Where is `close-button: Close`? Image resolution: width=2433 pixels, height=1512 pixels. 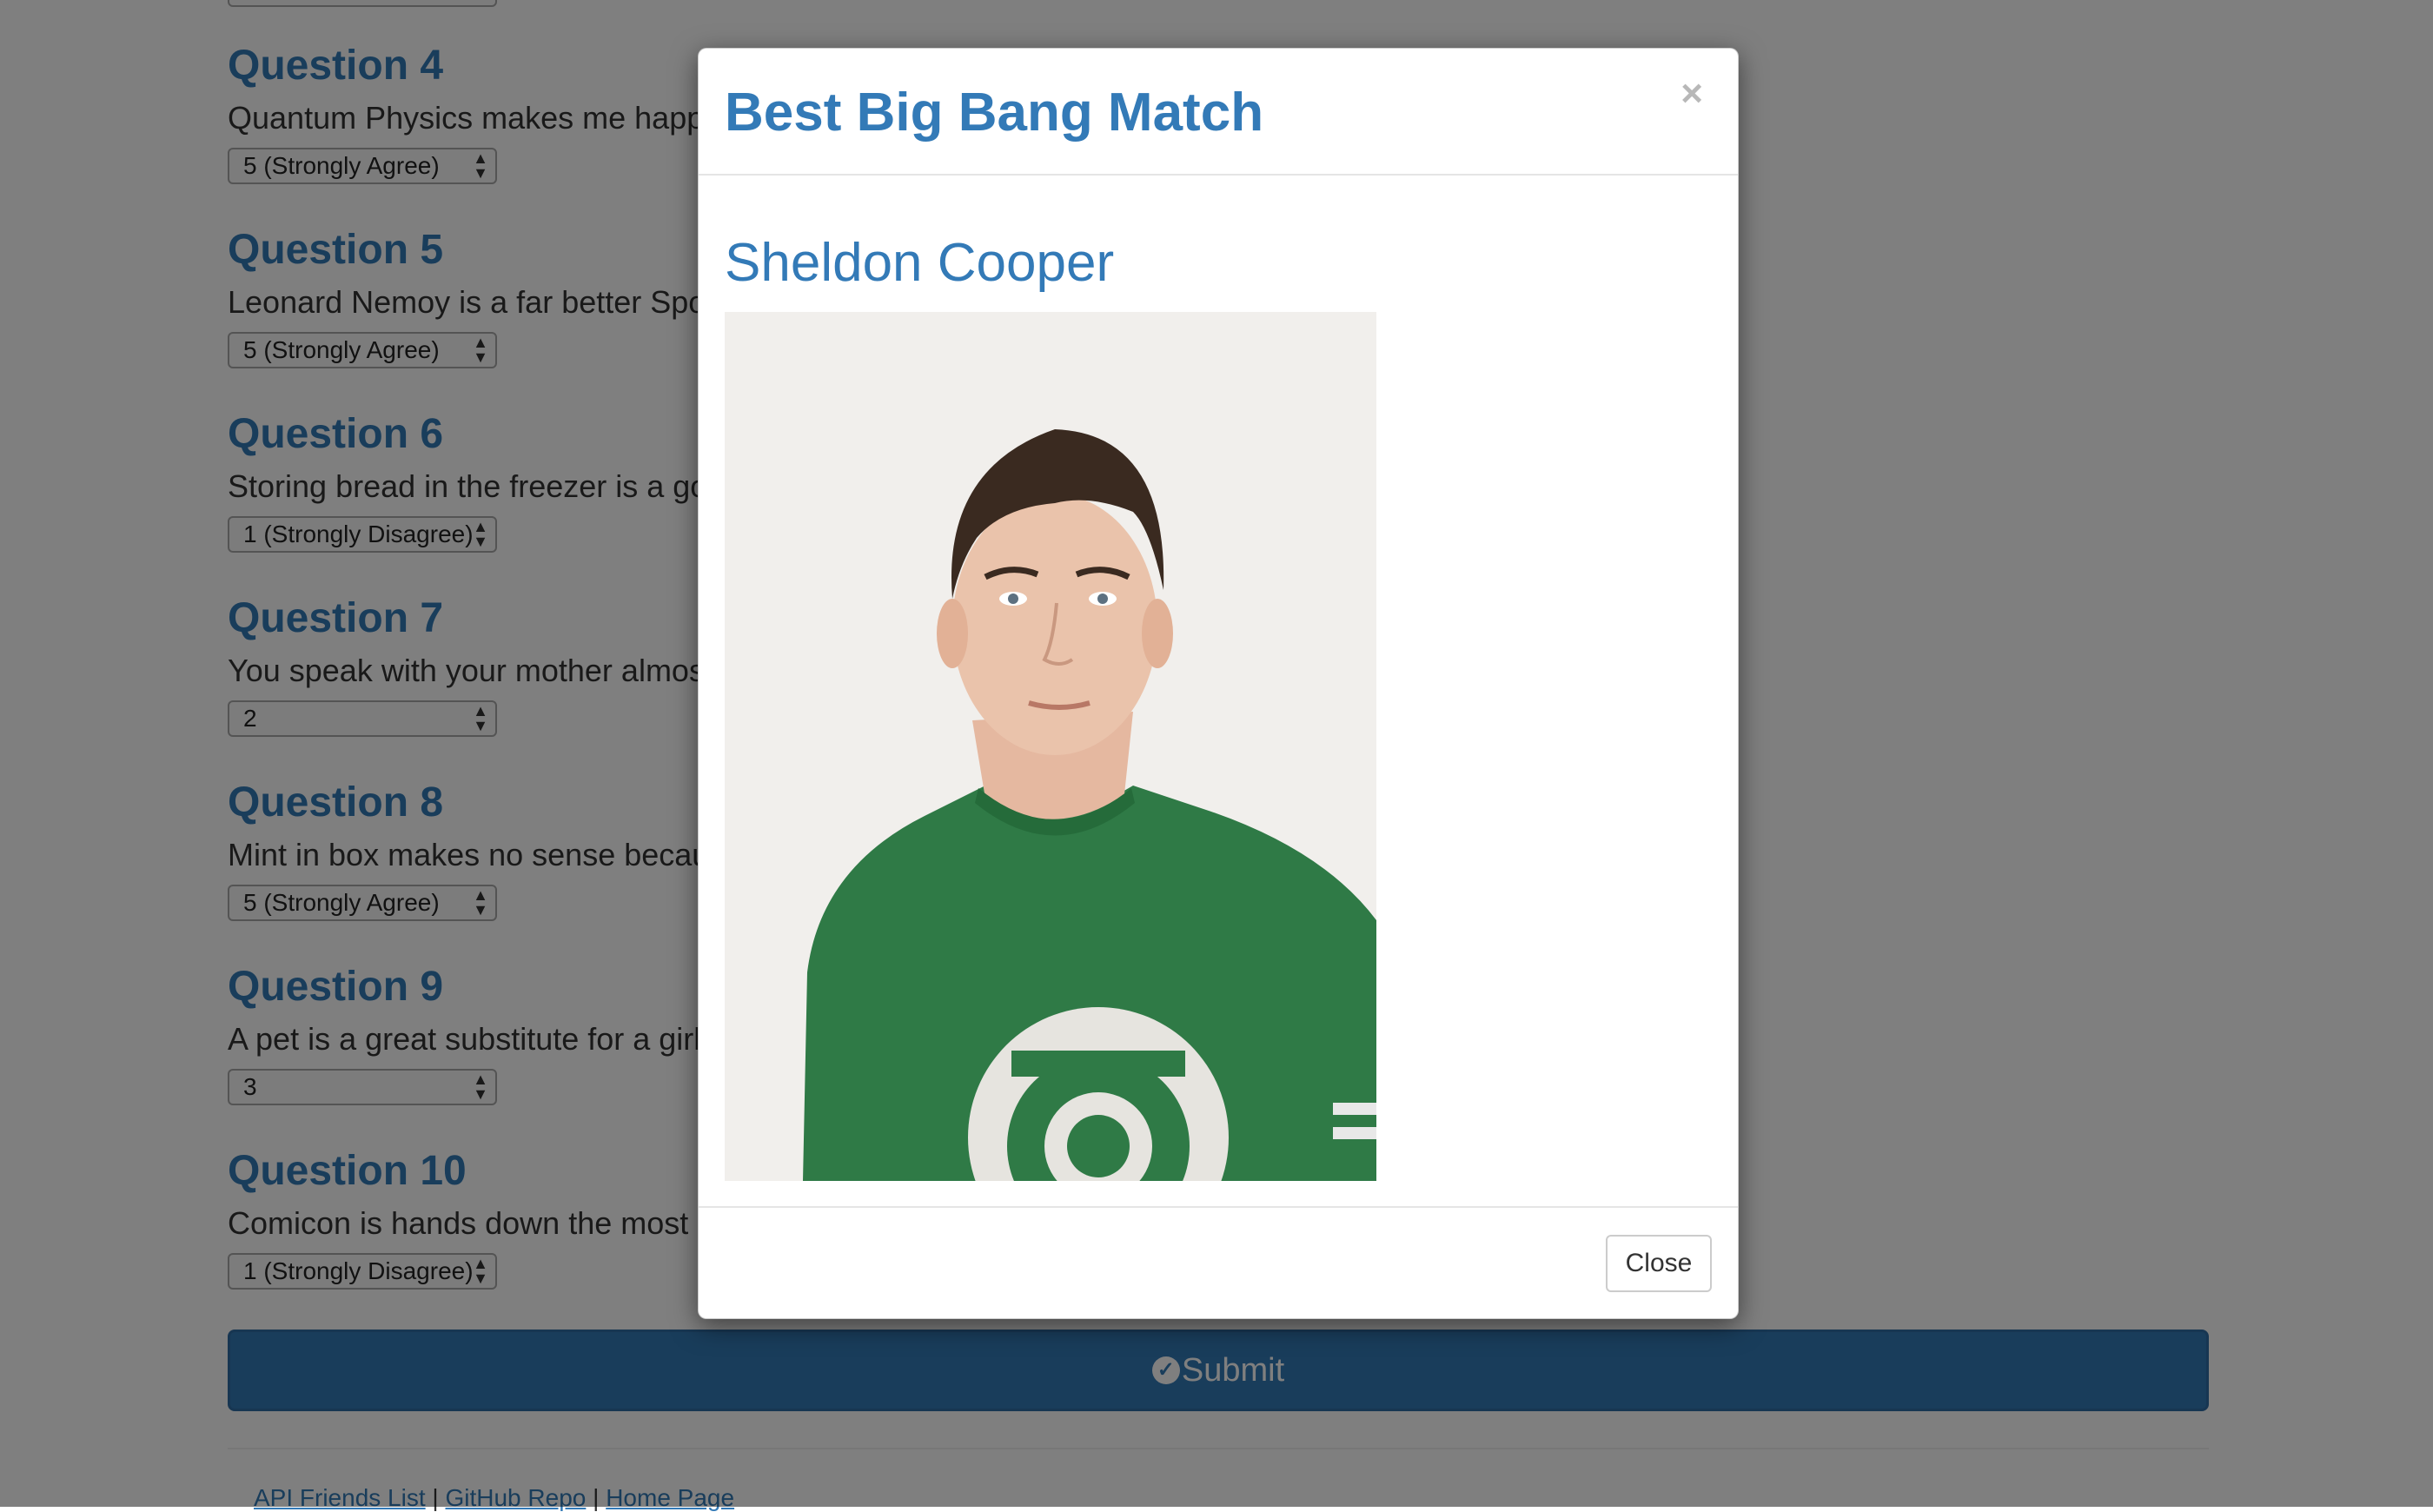
close-button: Close is located at coordinates (1659, 1263).